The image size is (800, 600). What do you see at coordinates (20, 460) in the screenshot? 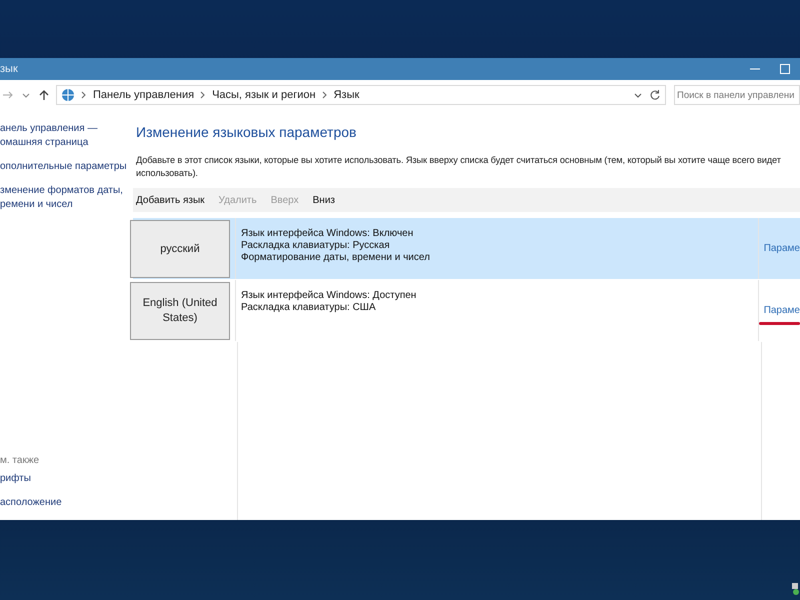
I see `see-also-heading: м. также` at bounding box center [20, 460].